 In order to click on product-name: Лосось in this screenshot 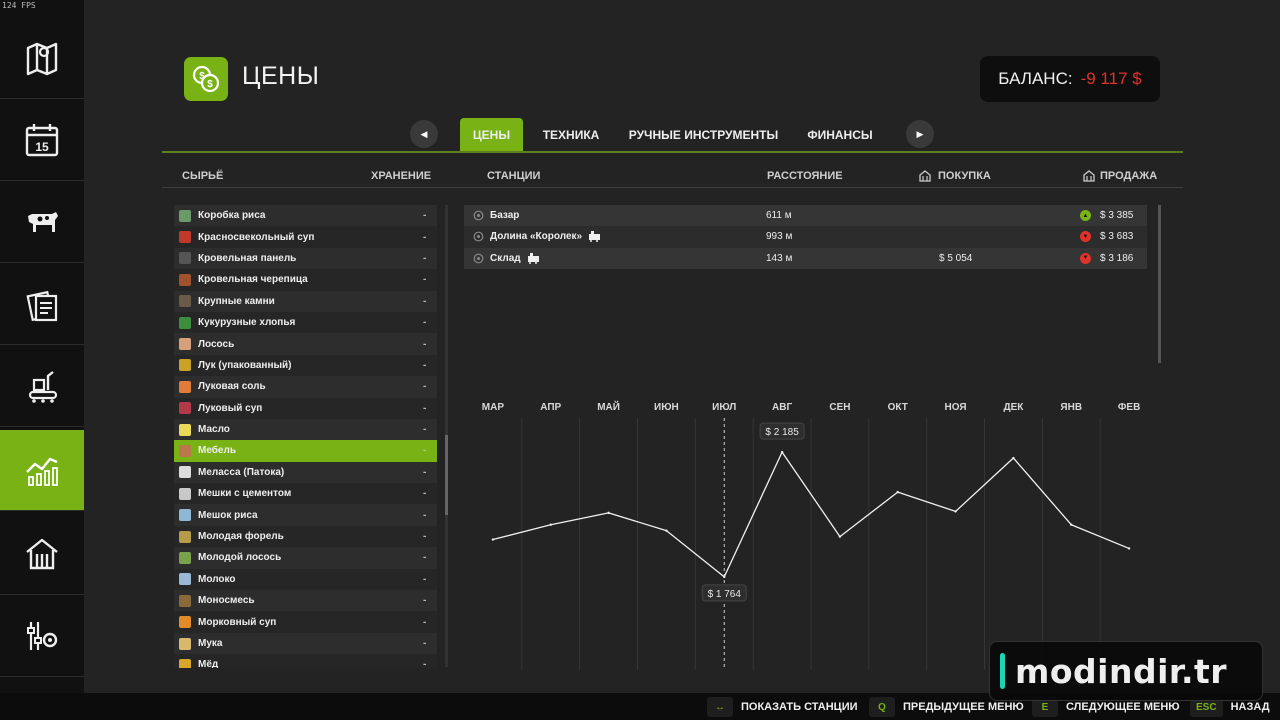, I will do `click(216, 344)`.